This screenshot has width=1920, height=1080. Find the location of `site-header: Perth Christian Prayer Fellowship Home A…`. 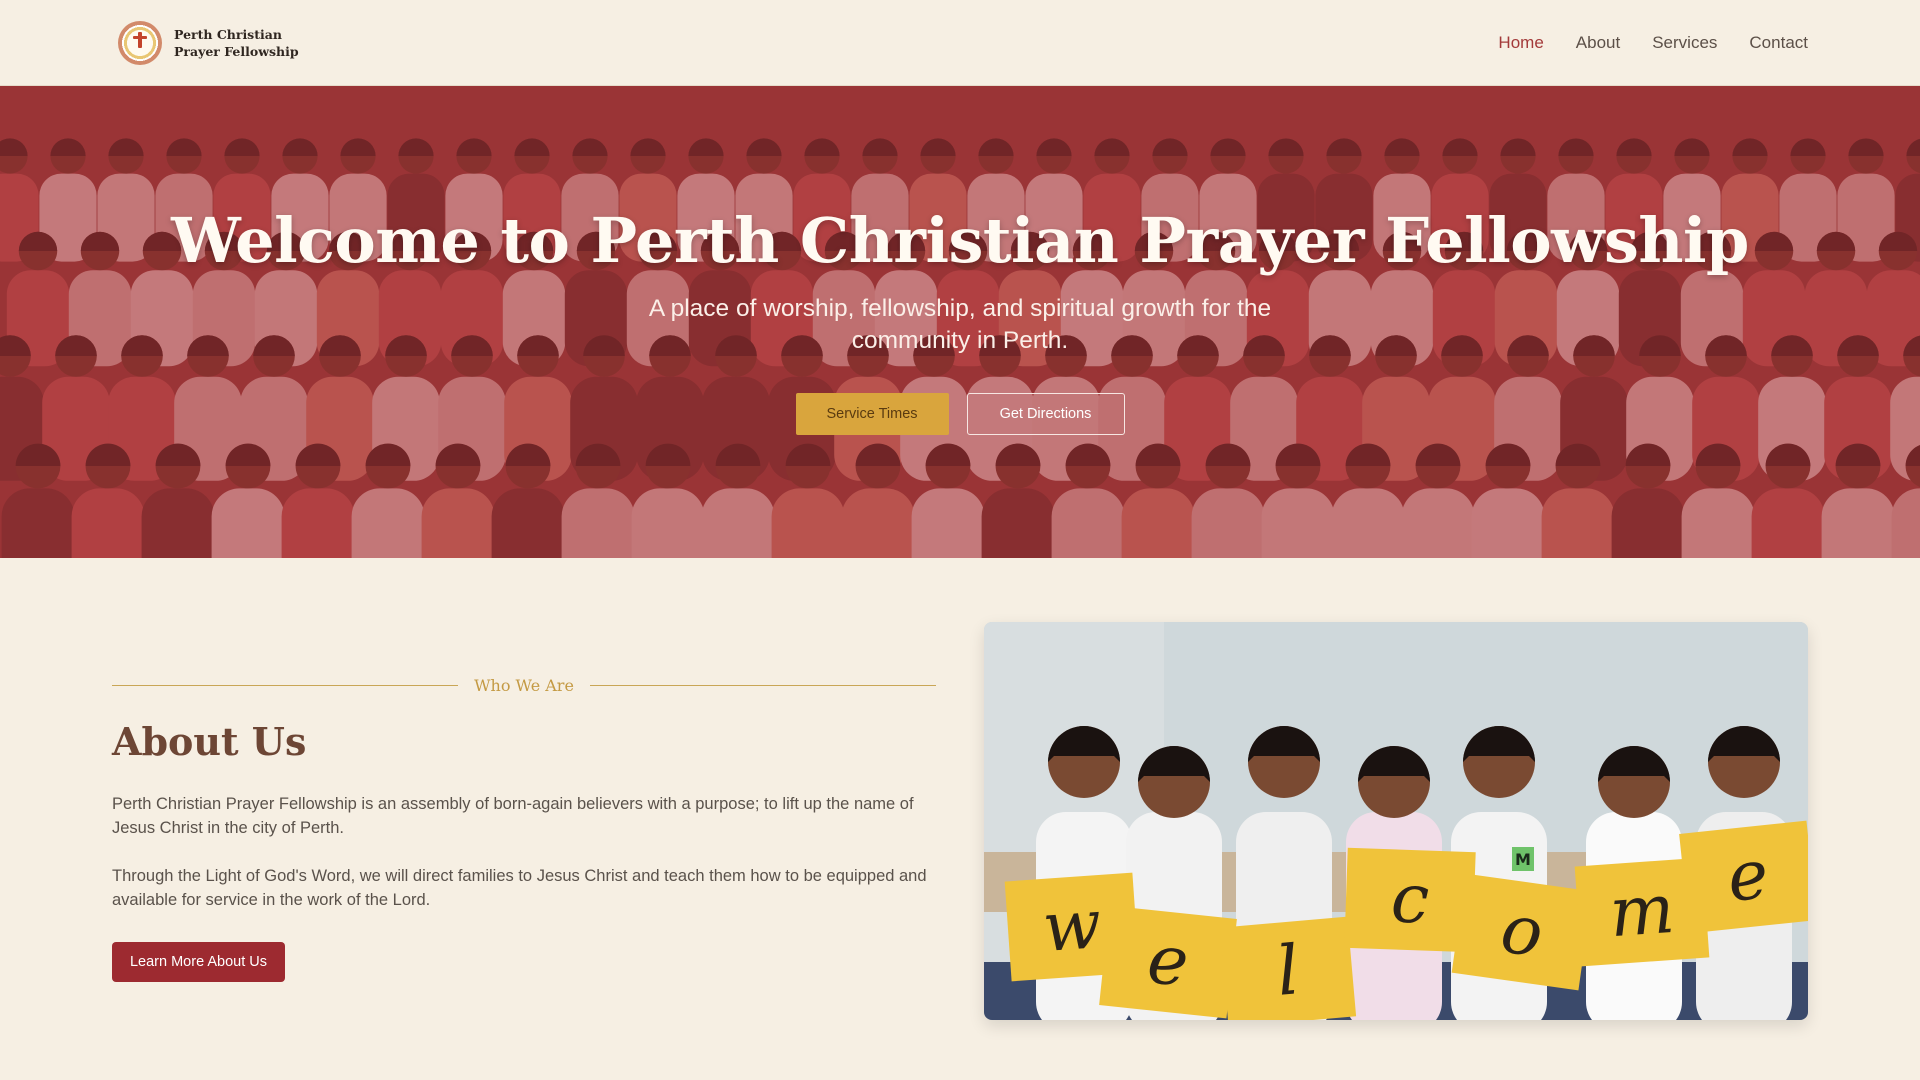

site-header: Perth Christian Prayer Fellowship Home A… is located at coordinates (960, 43).